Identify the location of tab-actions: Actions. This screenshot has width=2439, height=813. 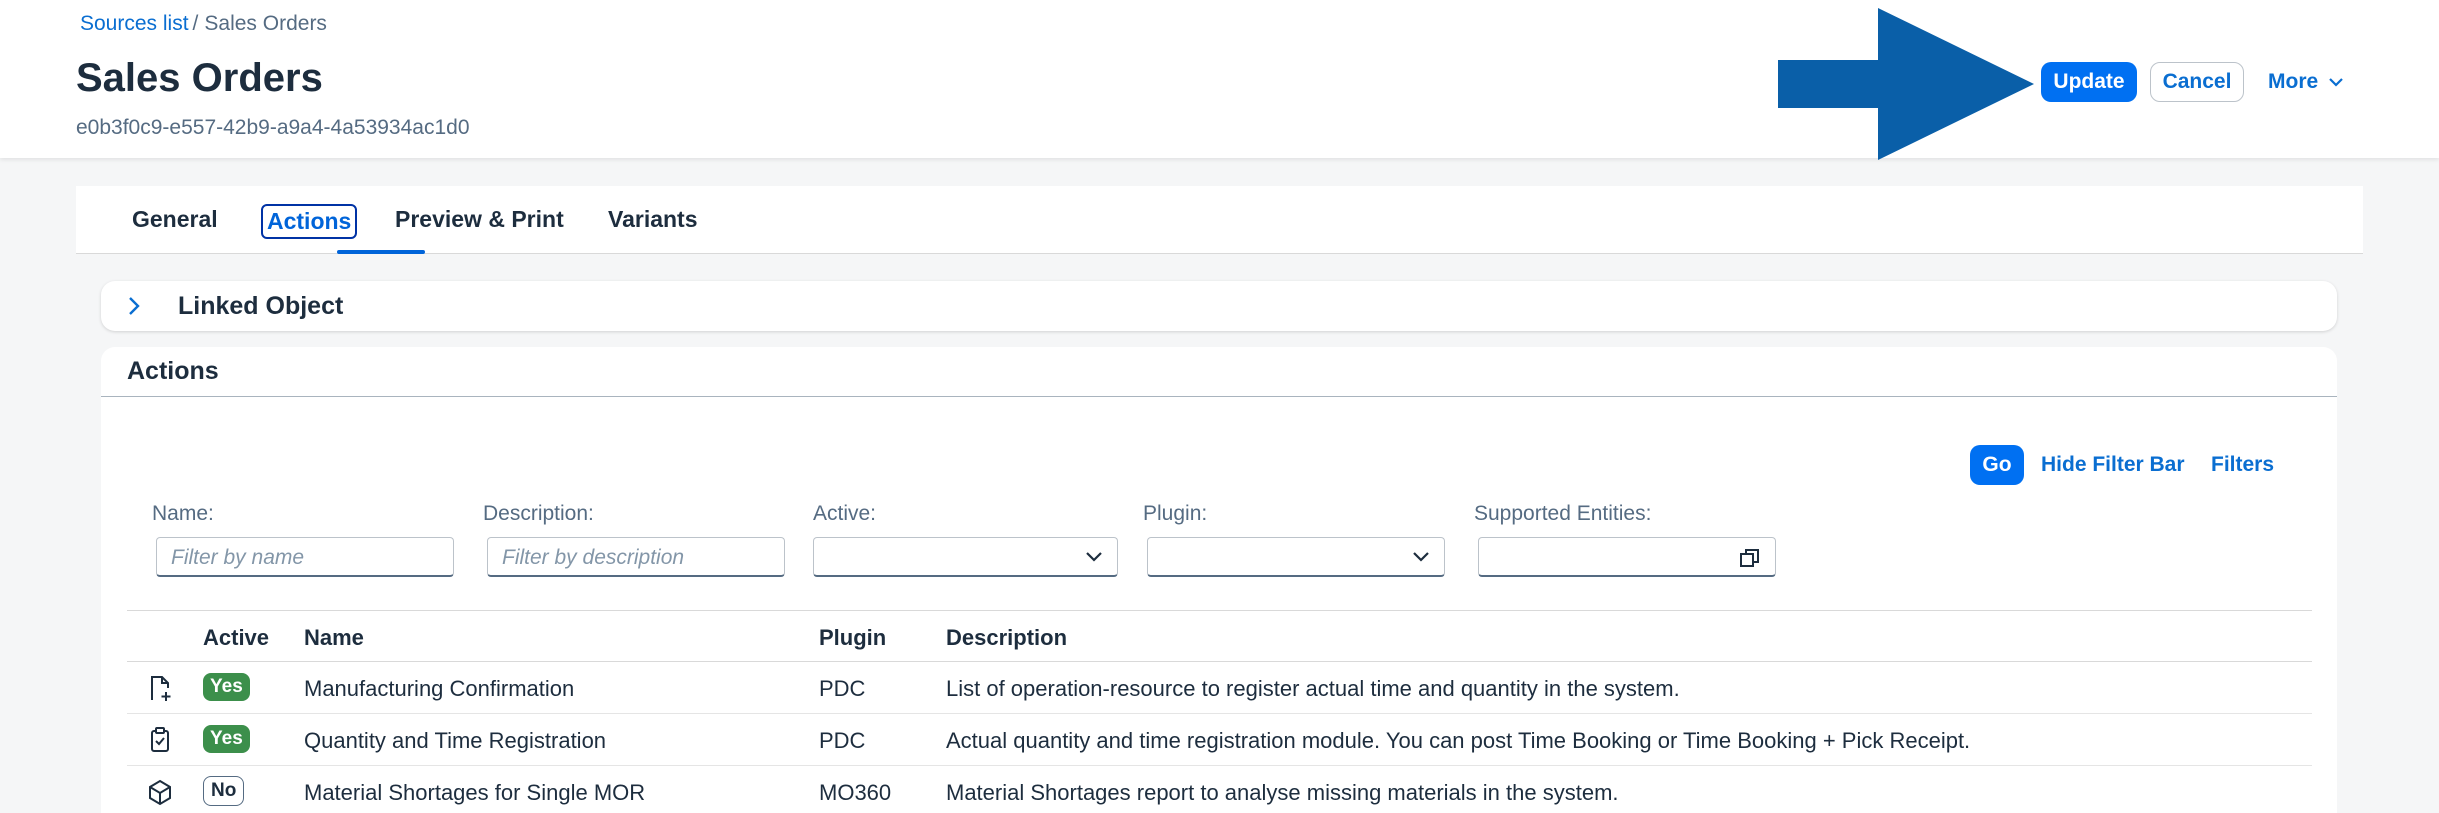
(309, 221).